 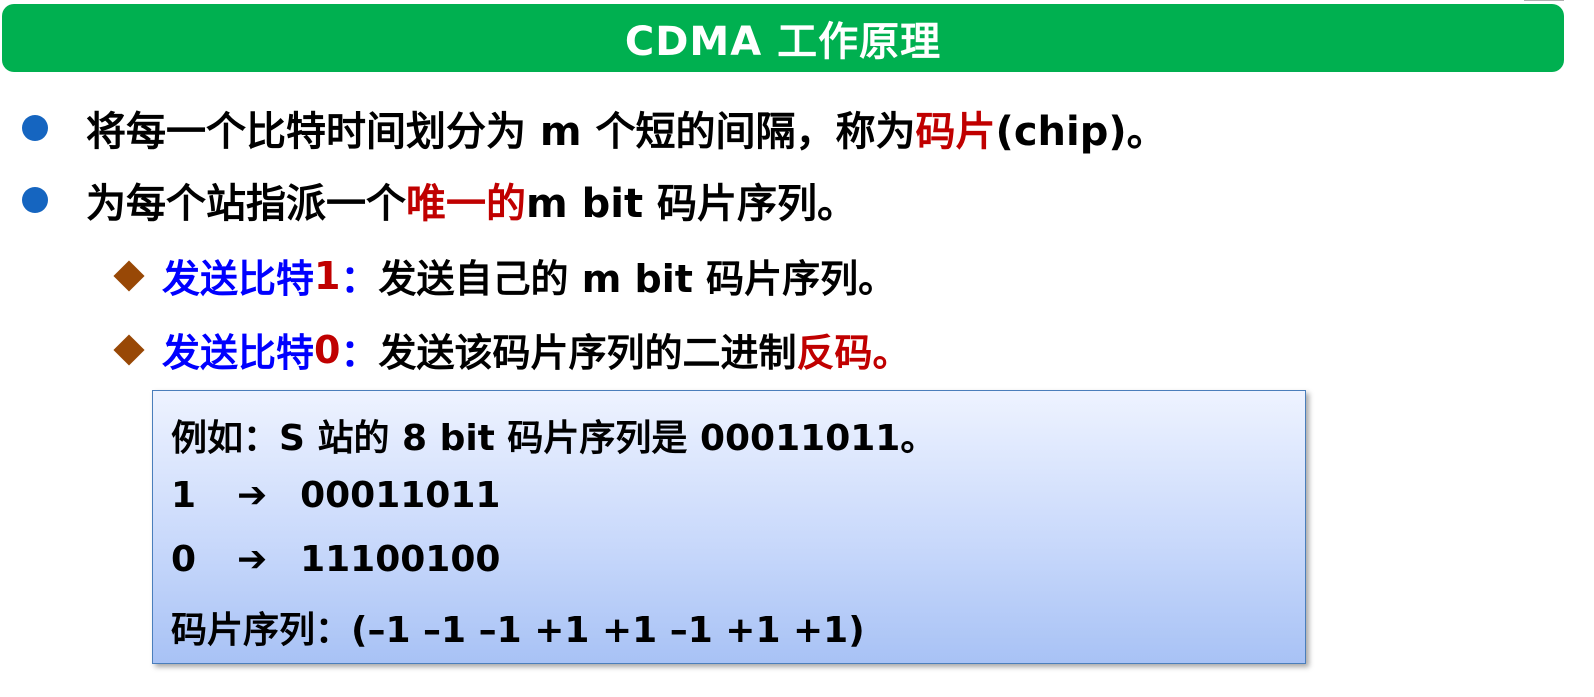 I want to click on bullet-highlight: 码片, so click(x=955, y=132).